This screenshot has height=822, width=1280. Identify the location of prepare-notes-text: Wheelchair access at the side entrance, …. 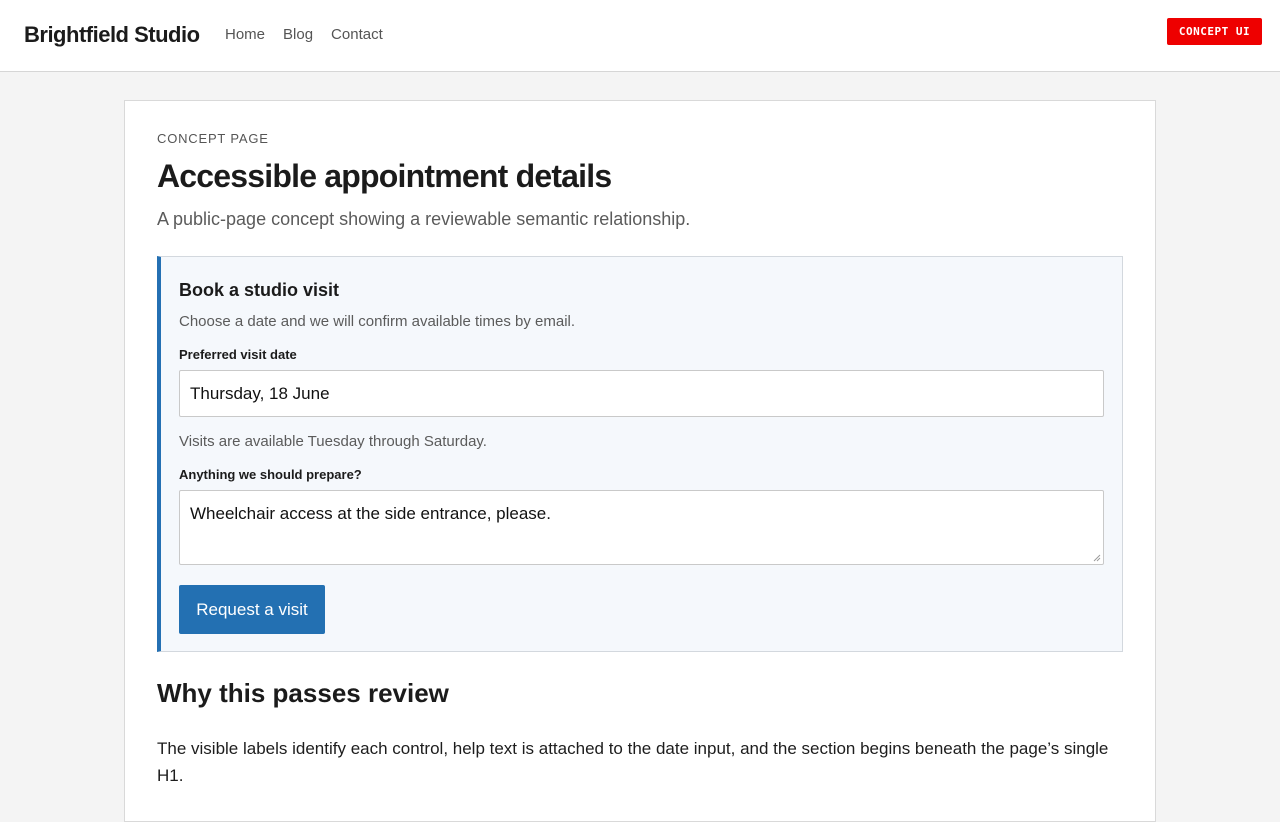
(370, 513).